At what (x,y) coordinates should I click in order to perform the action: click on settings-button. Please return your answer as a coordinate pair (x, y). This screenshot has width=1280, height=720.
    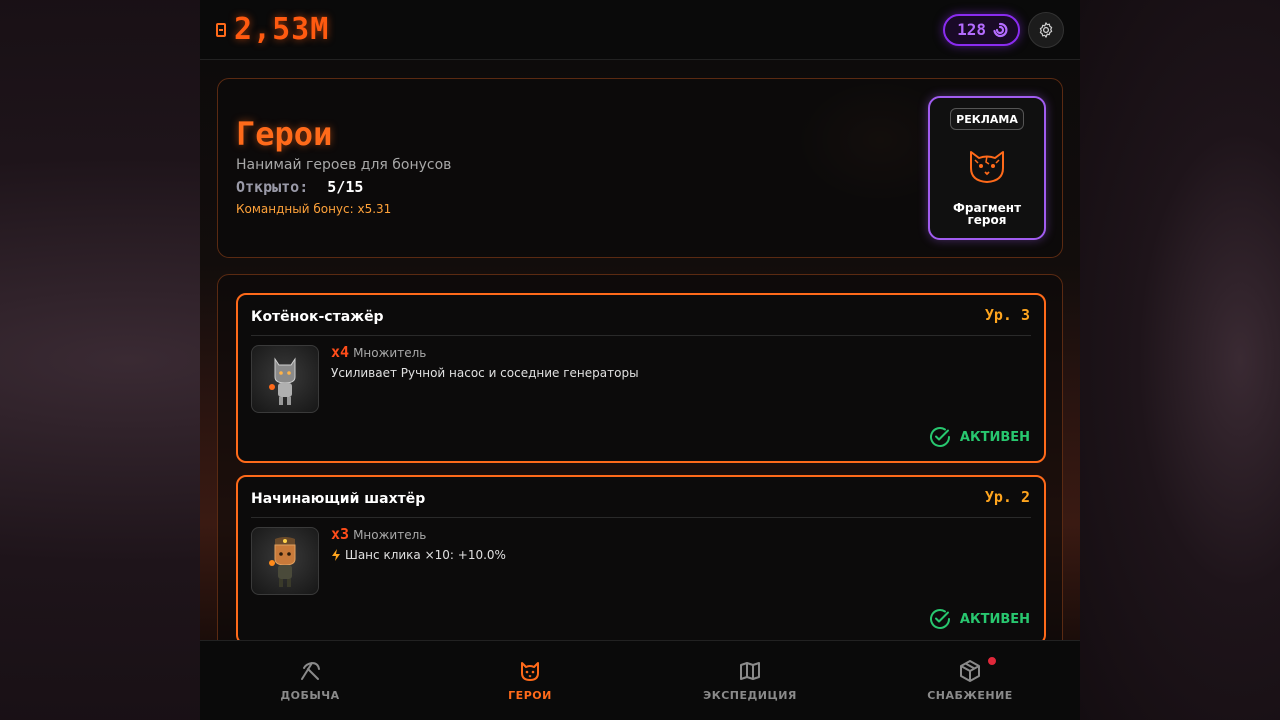
    Looking at the image, I should click on (1046, 29).